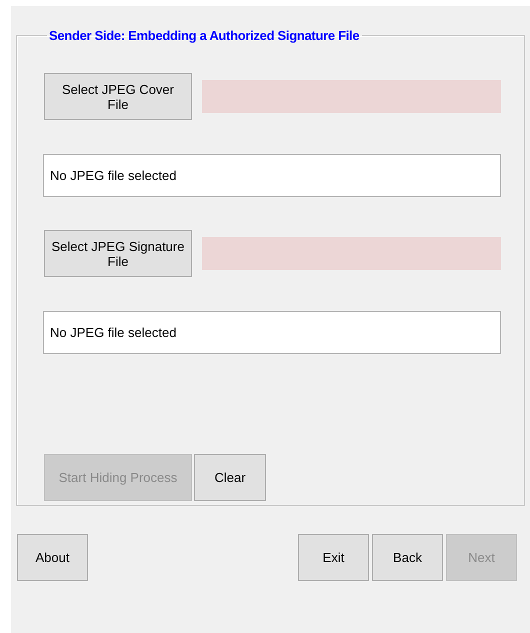 Image resolution: width=530 pixels, height=633 pixels. I want to click on button: Select JPEG Cover File, so click(118, 96).